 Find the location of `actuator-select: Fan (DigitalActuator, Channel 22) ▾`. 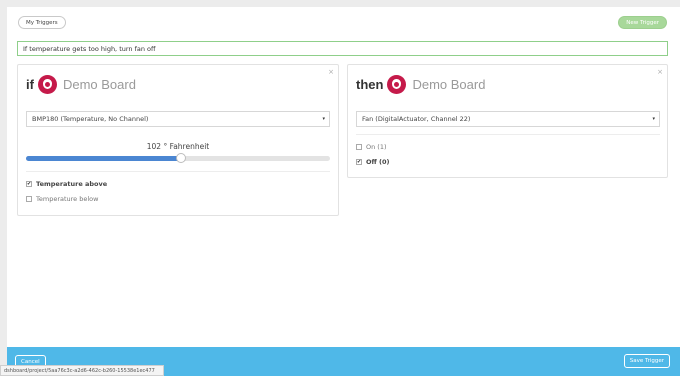

actuator-select: Fan (DigitalActuator, Channel 22) ▾ is located at coordinates (508, 119).